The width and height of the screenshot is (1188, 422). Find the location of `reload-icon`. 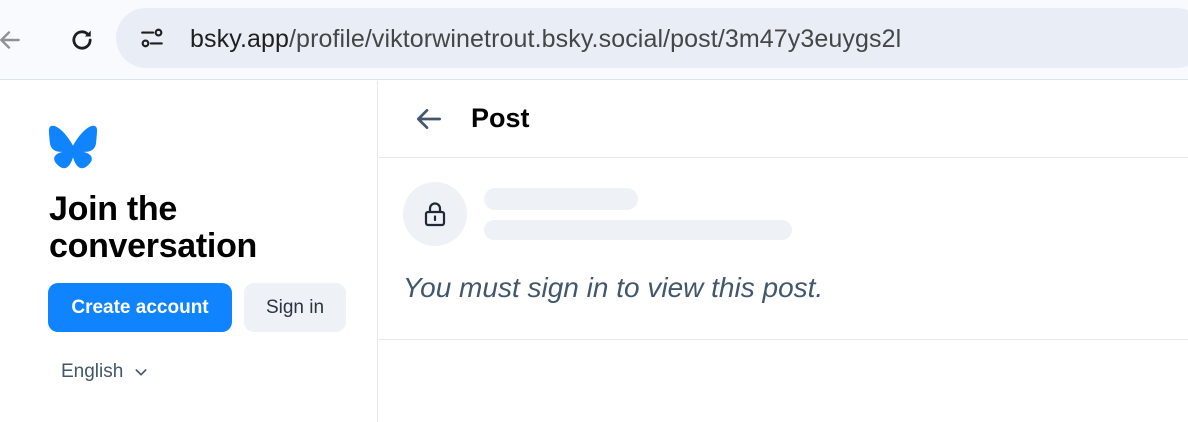

reload-icon is located at coordinates (82, 40).